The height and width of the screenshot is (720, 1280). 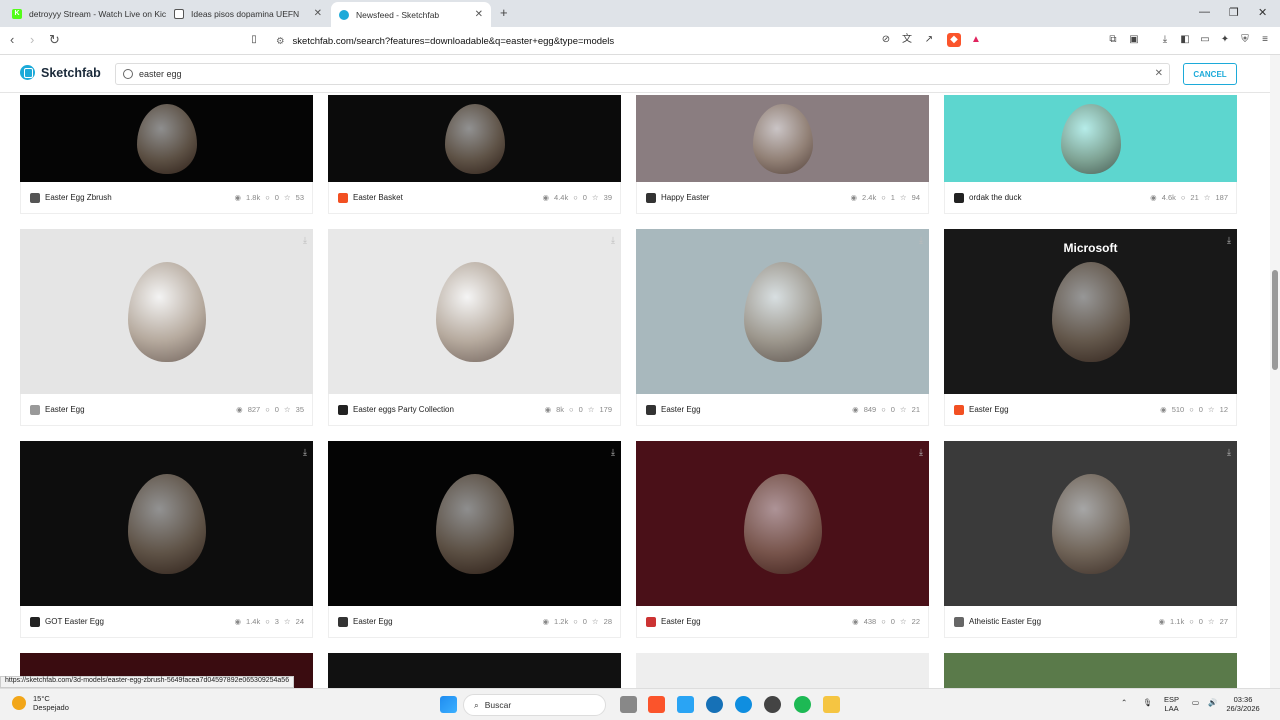 What do you see at coordinates (886, 40) in the screenshot?
I see `translate-off-icon: ⊘` at bounding box center [886, 40].